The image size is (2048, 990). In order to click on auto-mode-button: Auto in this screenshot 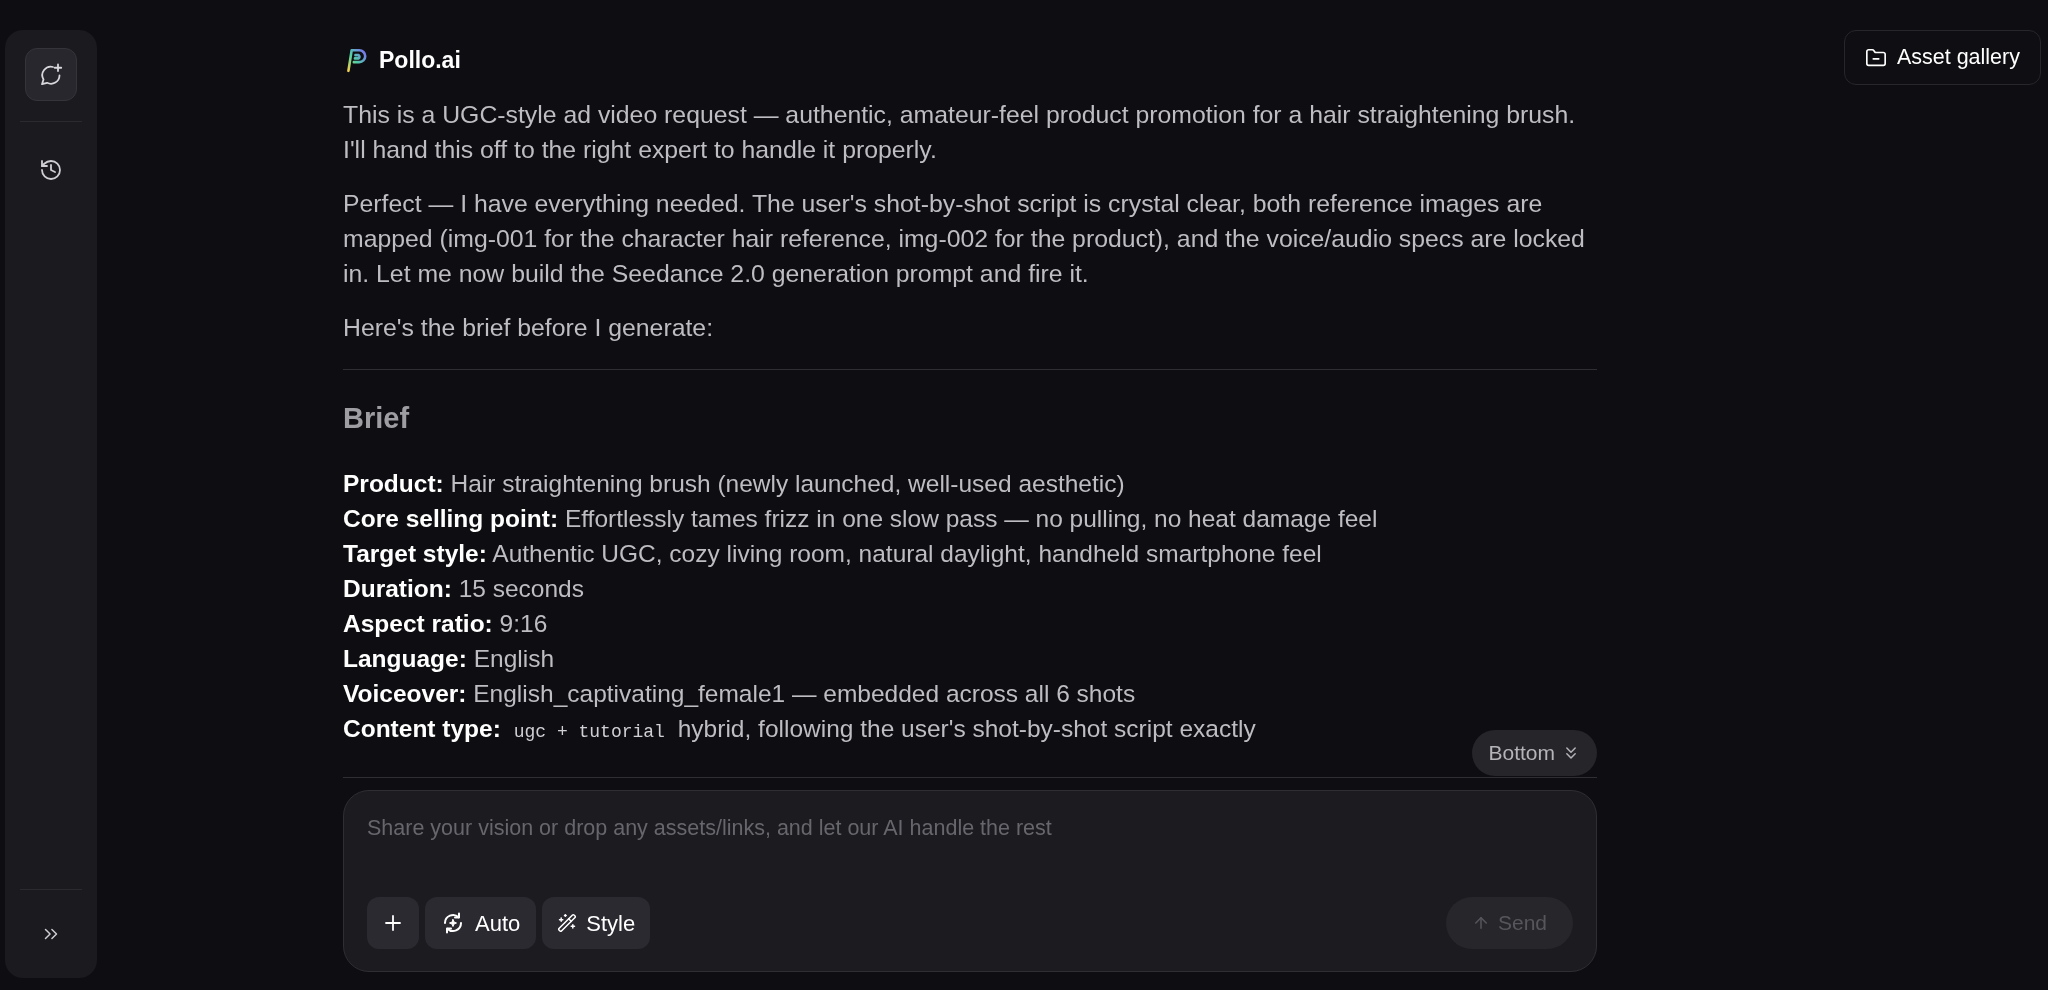, I will do `click(481, 923)`.